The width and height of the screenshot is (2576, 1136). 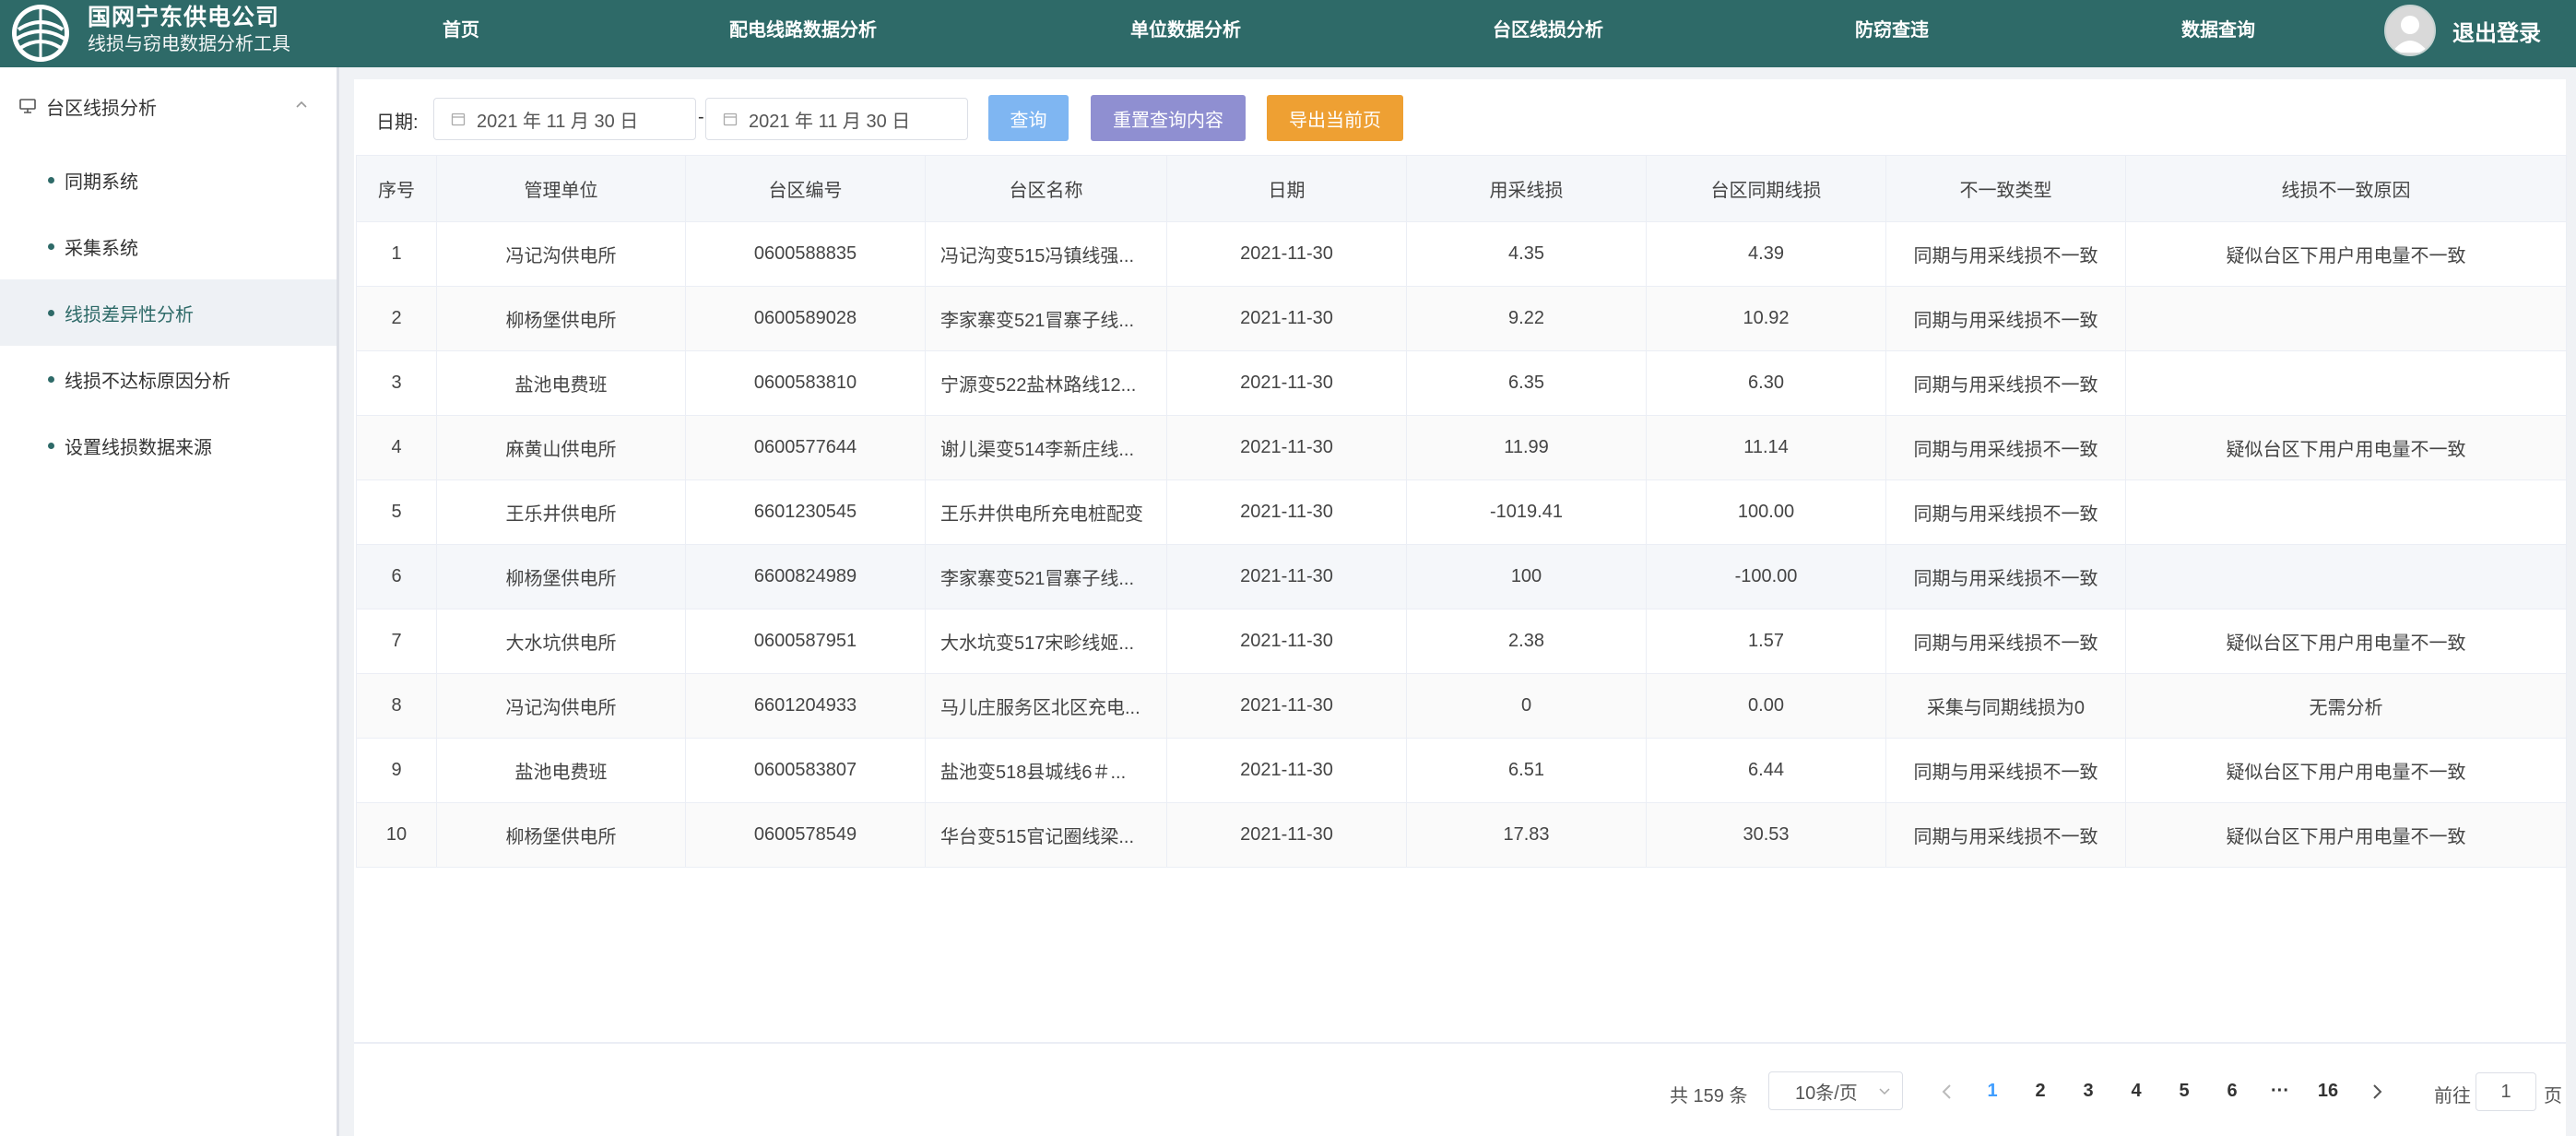 What do you see at coordinates (1526, 771) in the screenshot?
I see `cell-collect-loss: 6.51` at bounding box center [1526, 771].